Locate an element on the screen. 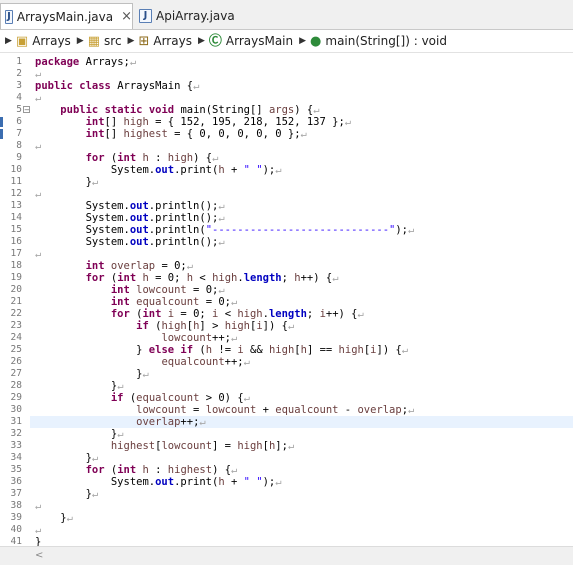 This screenshot has height=565, width=573. code-line: int[] highest = { 0, 0, 0, 0, 0 };↵ is located at coordinates (304, 134).